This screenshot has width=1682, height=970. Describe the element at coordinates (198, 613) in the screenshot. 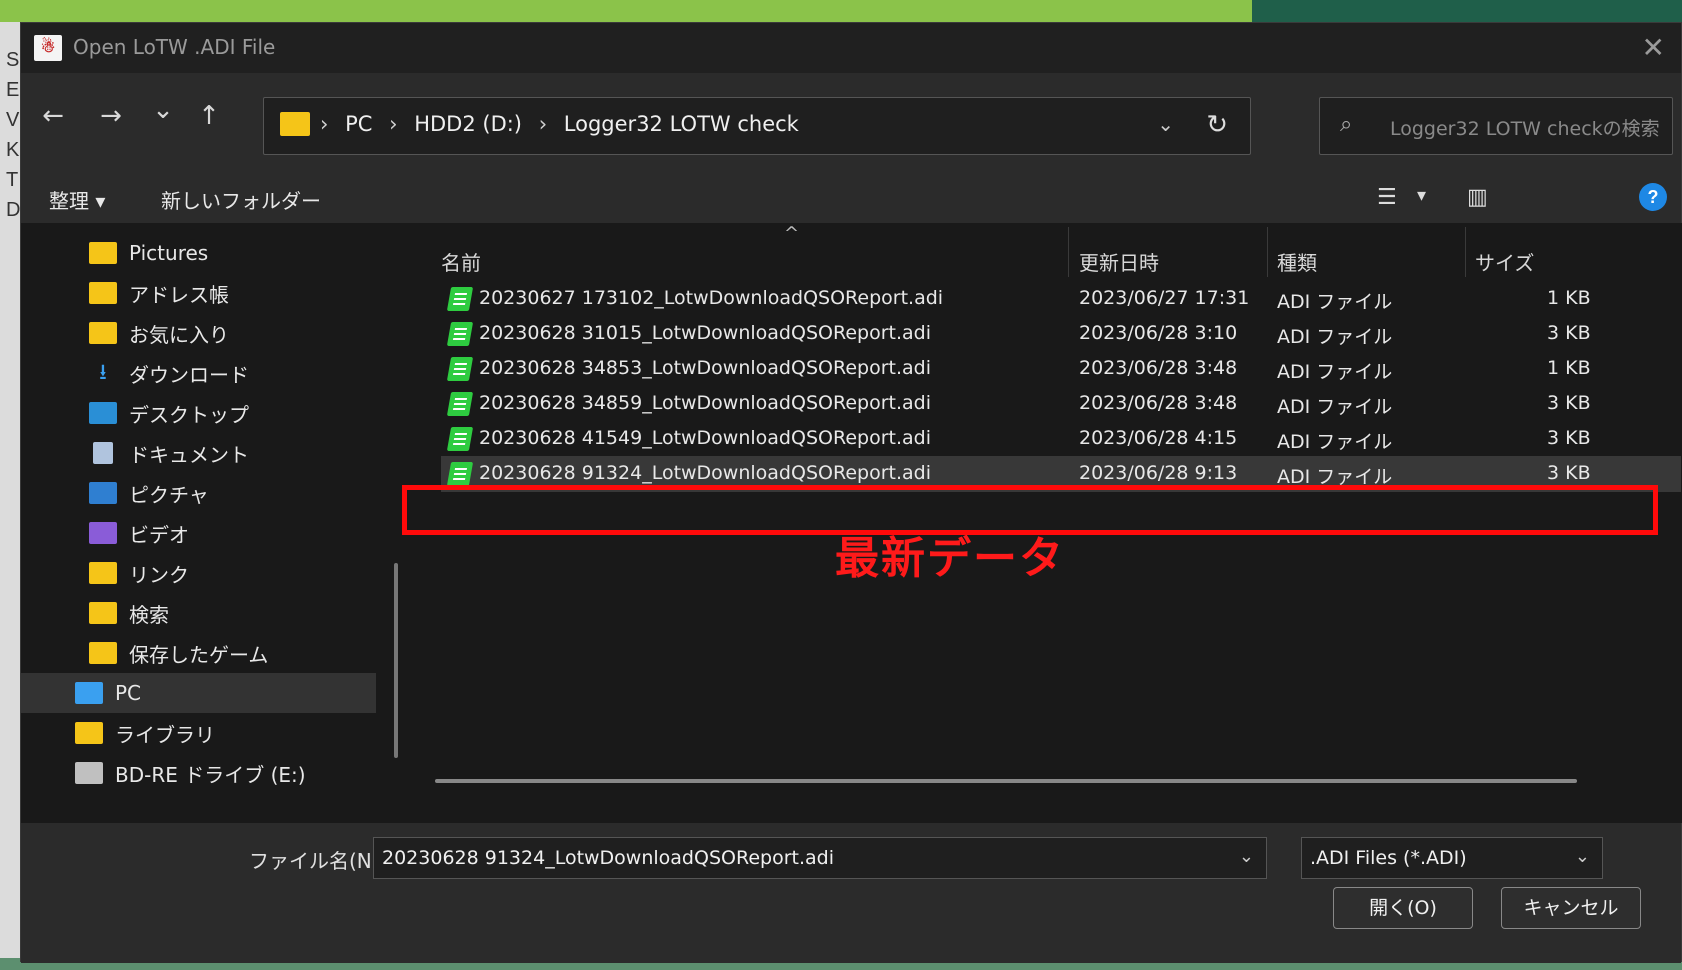

I see `sidebar-item-search: 検索` at that location.